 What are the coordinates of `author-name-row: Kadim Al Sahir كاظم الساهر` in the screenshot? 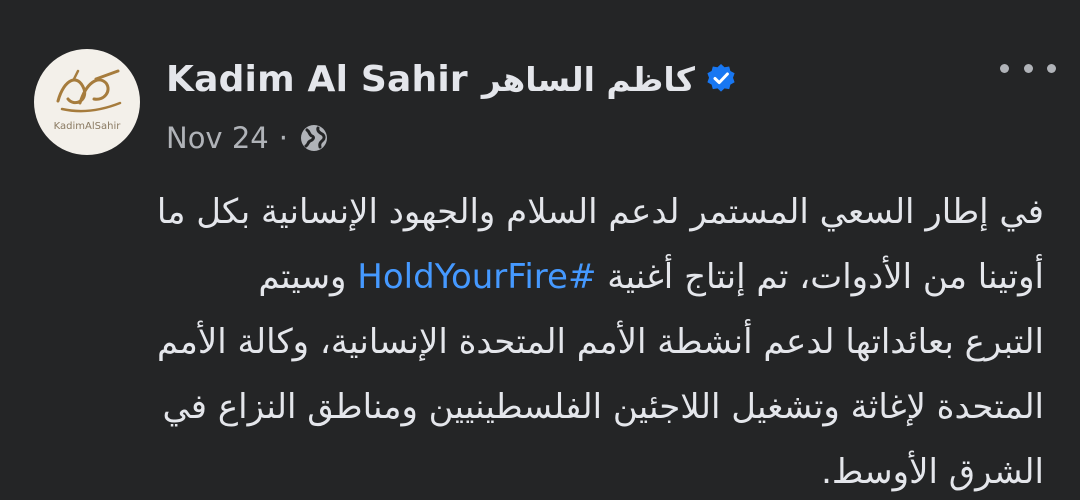 It's located at (452, 79).